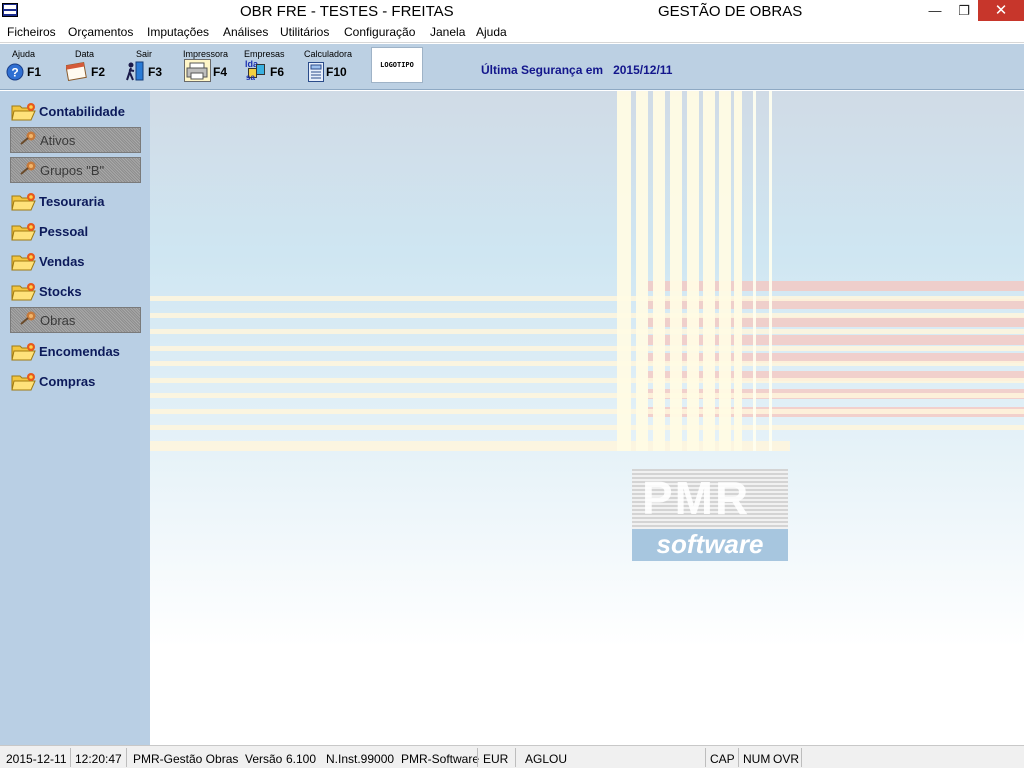  I want to click on help-icon: ?, so click(15, 72).